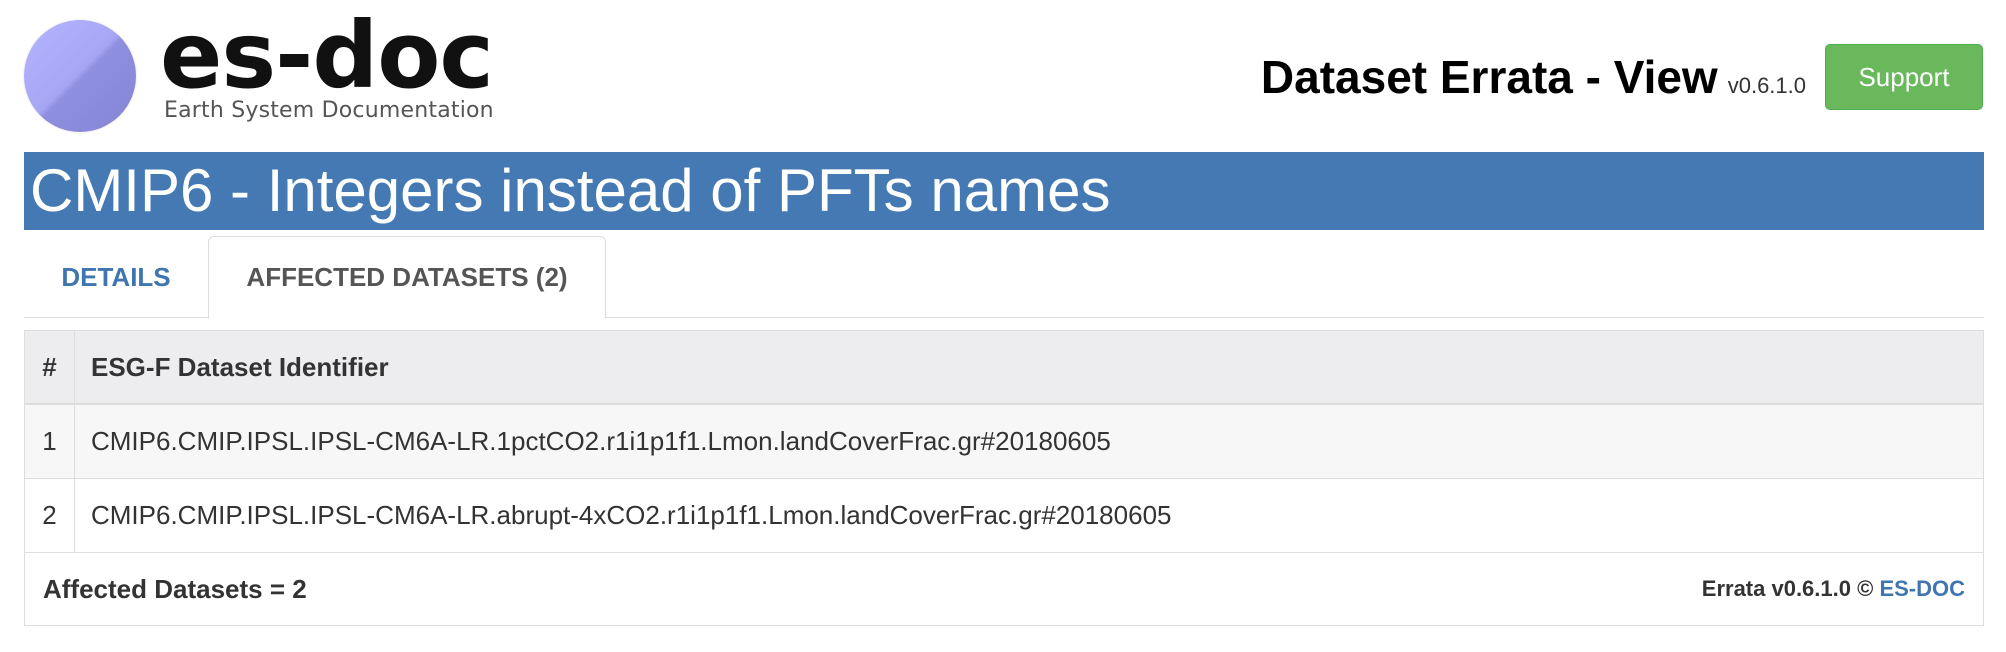  Describe the element at coordinates (50, 441) in the screenshot. I see `row-index: 1` at that location.